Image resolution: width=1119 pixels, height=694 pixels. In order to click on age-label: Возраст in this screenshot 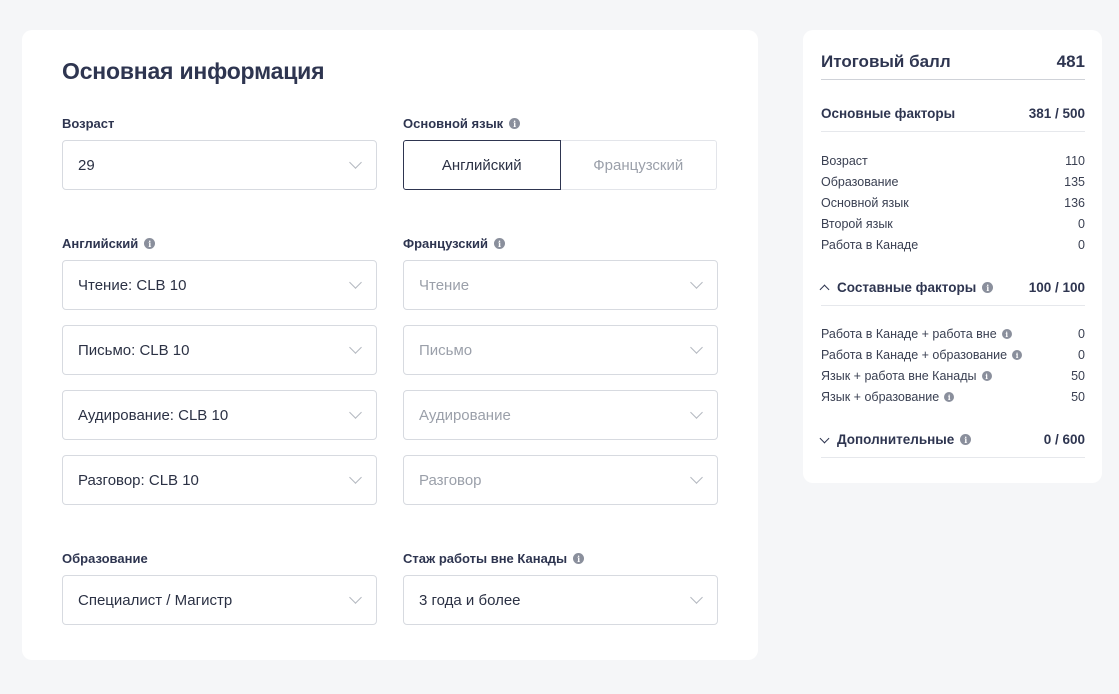, I will do `click(88, 123)`.